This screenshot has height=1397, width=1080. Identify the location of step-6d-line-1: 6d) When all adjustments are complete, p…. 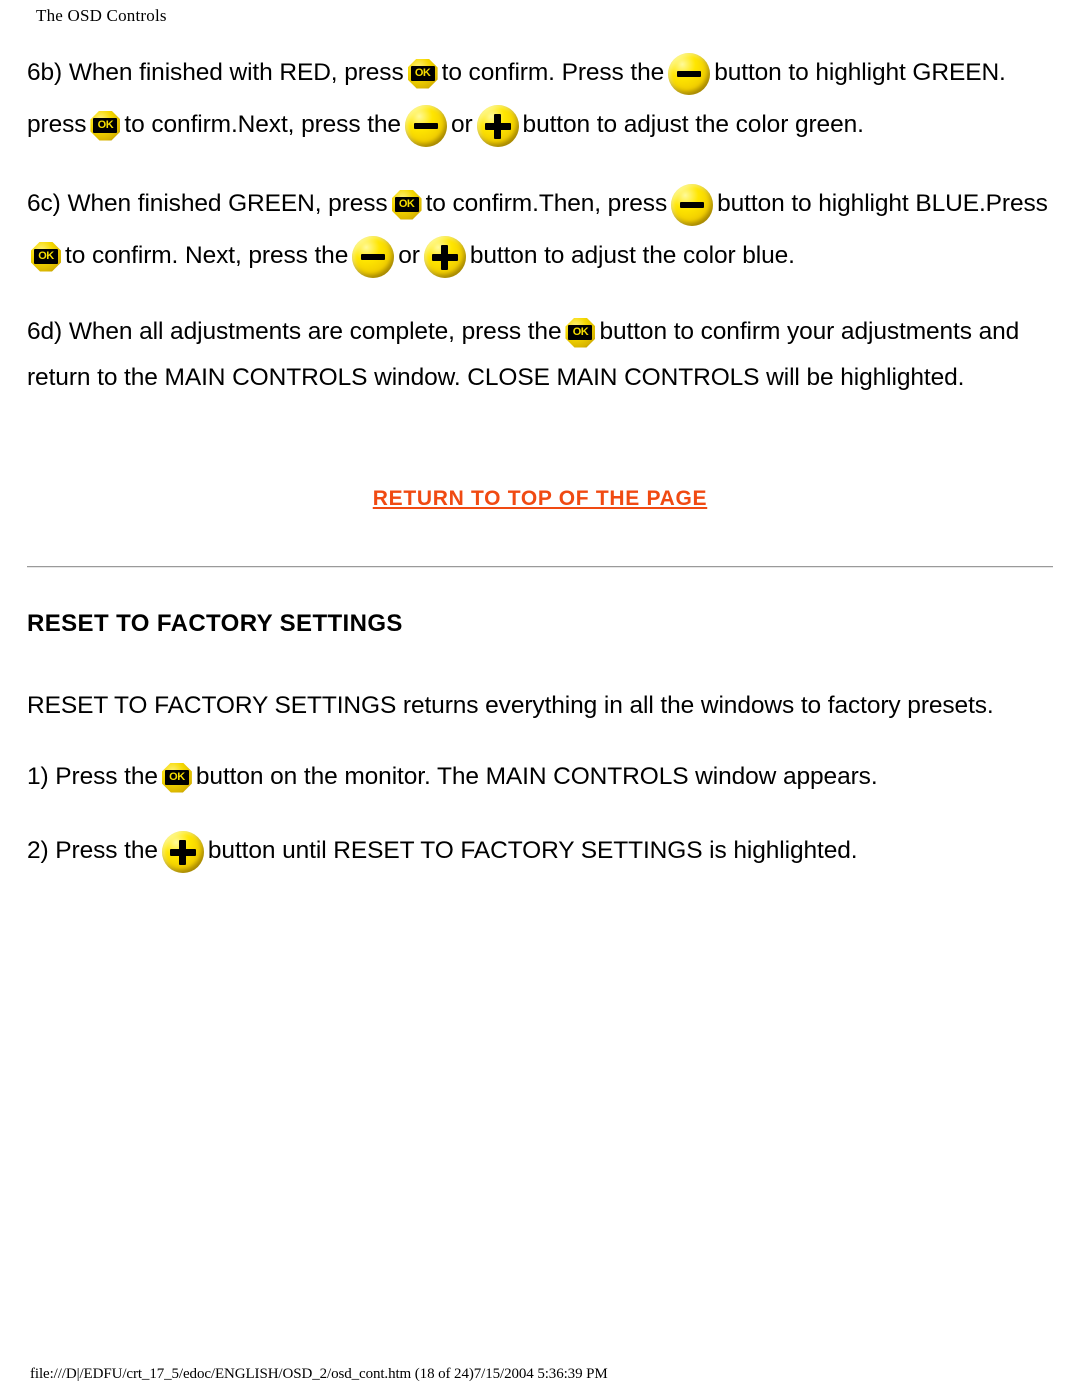
(540, 332).